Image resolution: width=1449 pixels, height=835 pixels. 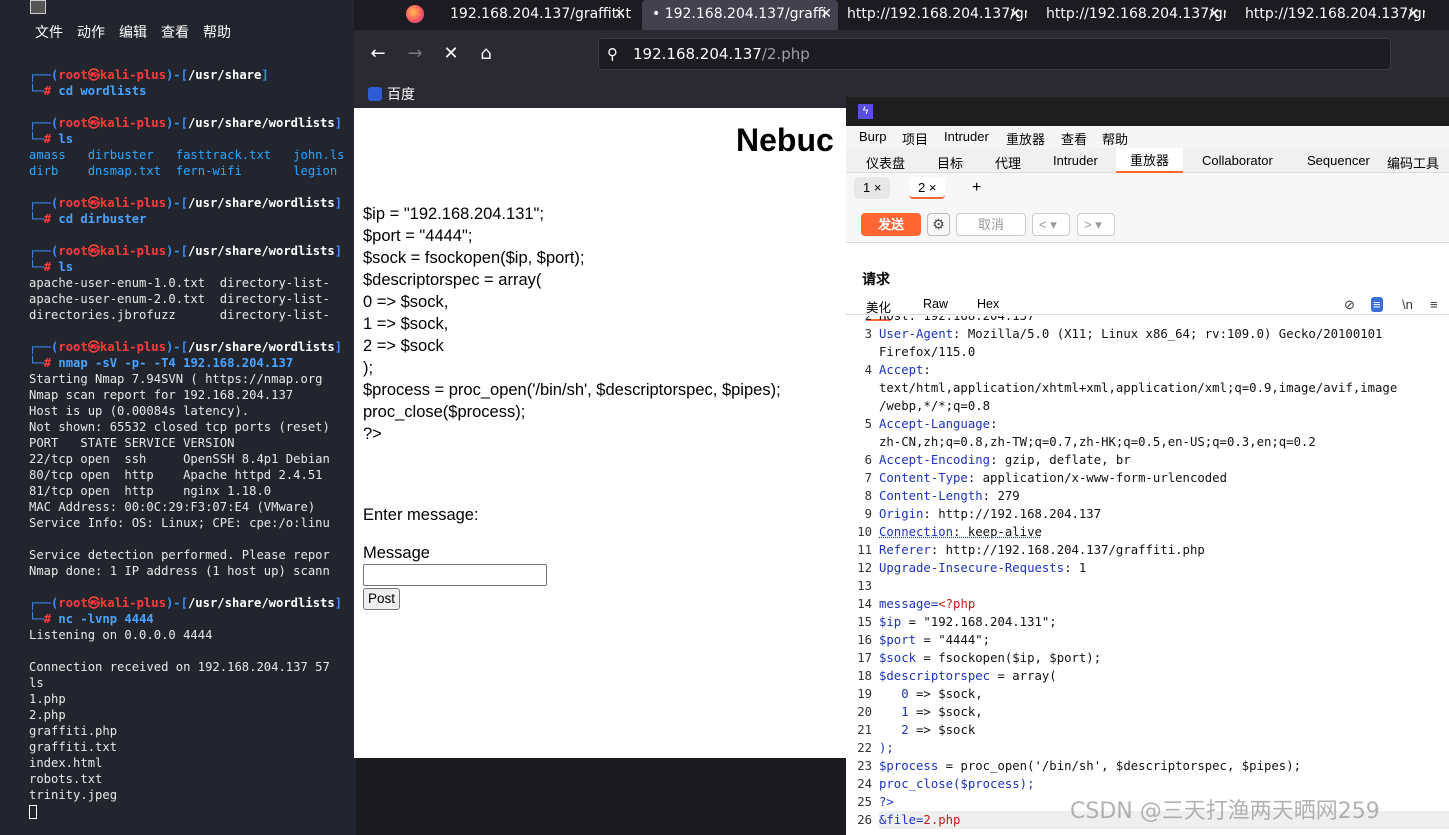 I want to click on bookmark-baidu: 百度, so click(x=391, y=94).